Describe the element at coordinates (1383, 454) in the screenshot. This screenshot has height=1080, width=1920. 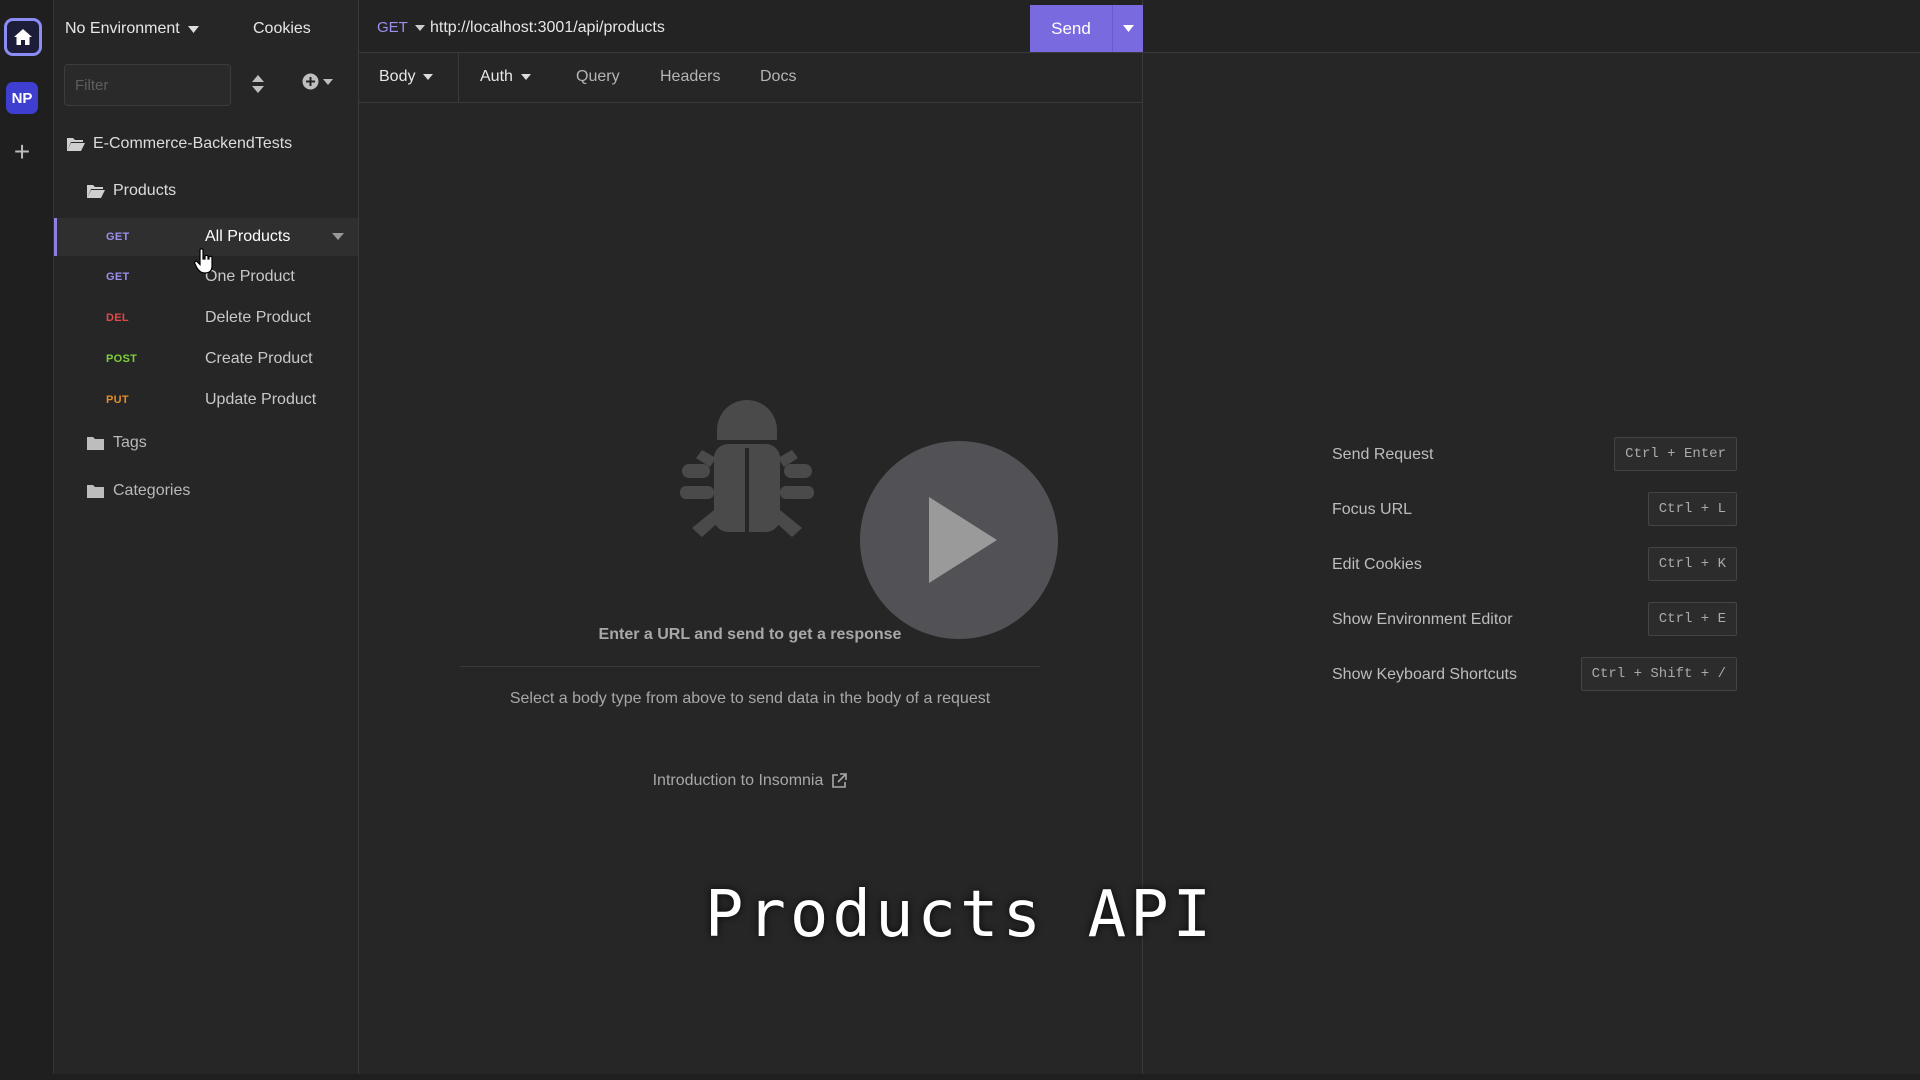
I see `shortcut-label: Send Request` at that location.